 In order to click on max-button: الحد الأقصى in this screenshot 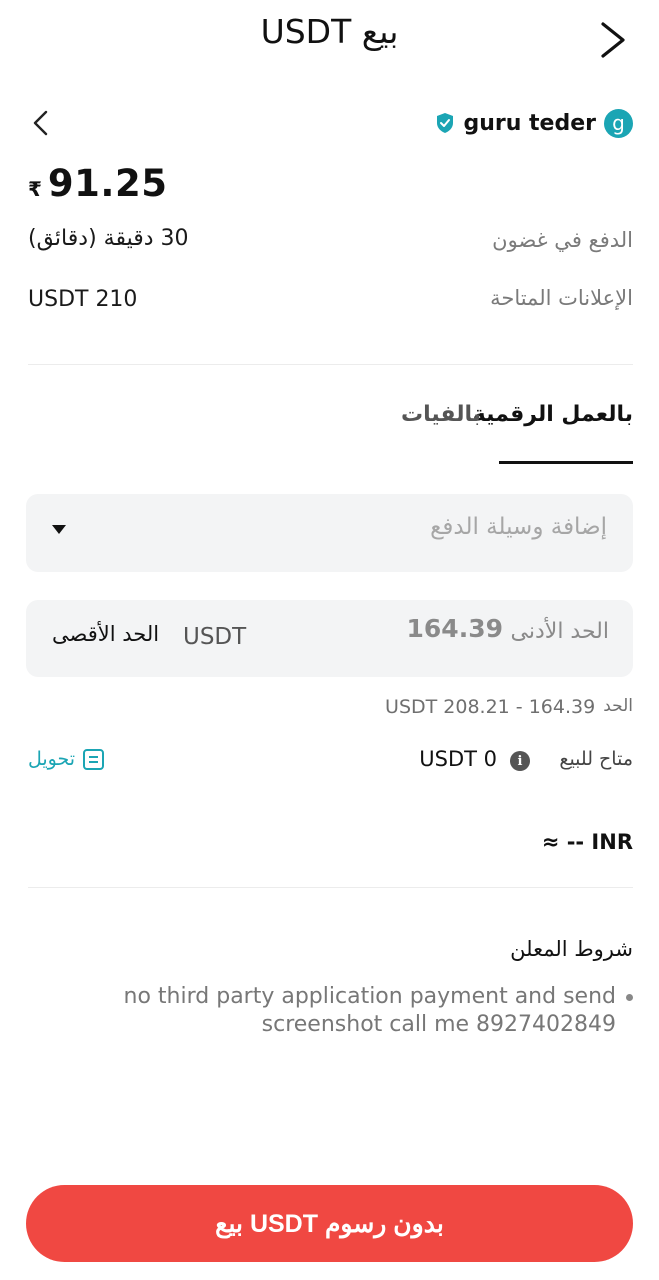, I will do `click(105, 634)`.